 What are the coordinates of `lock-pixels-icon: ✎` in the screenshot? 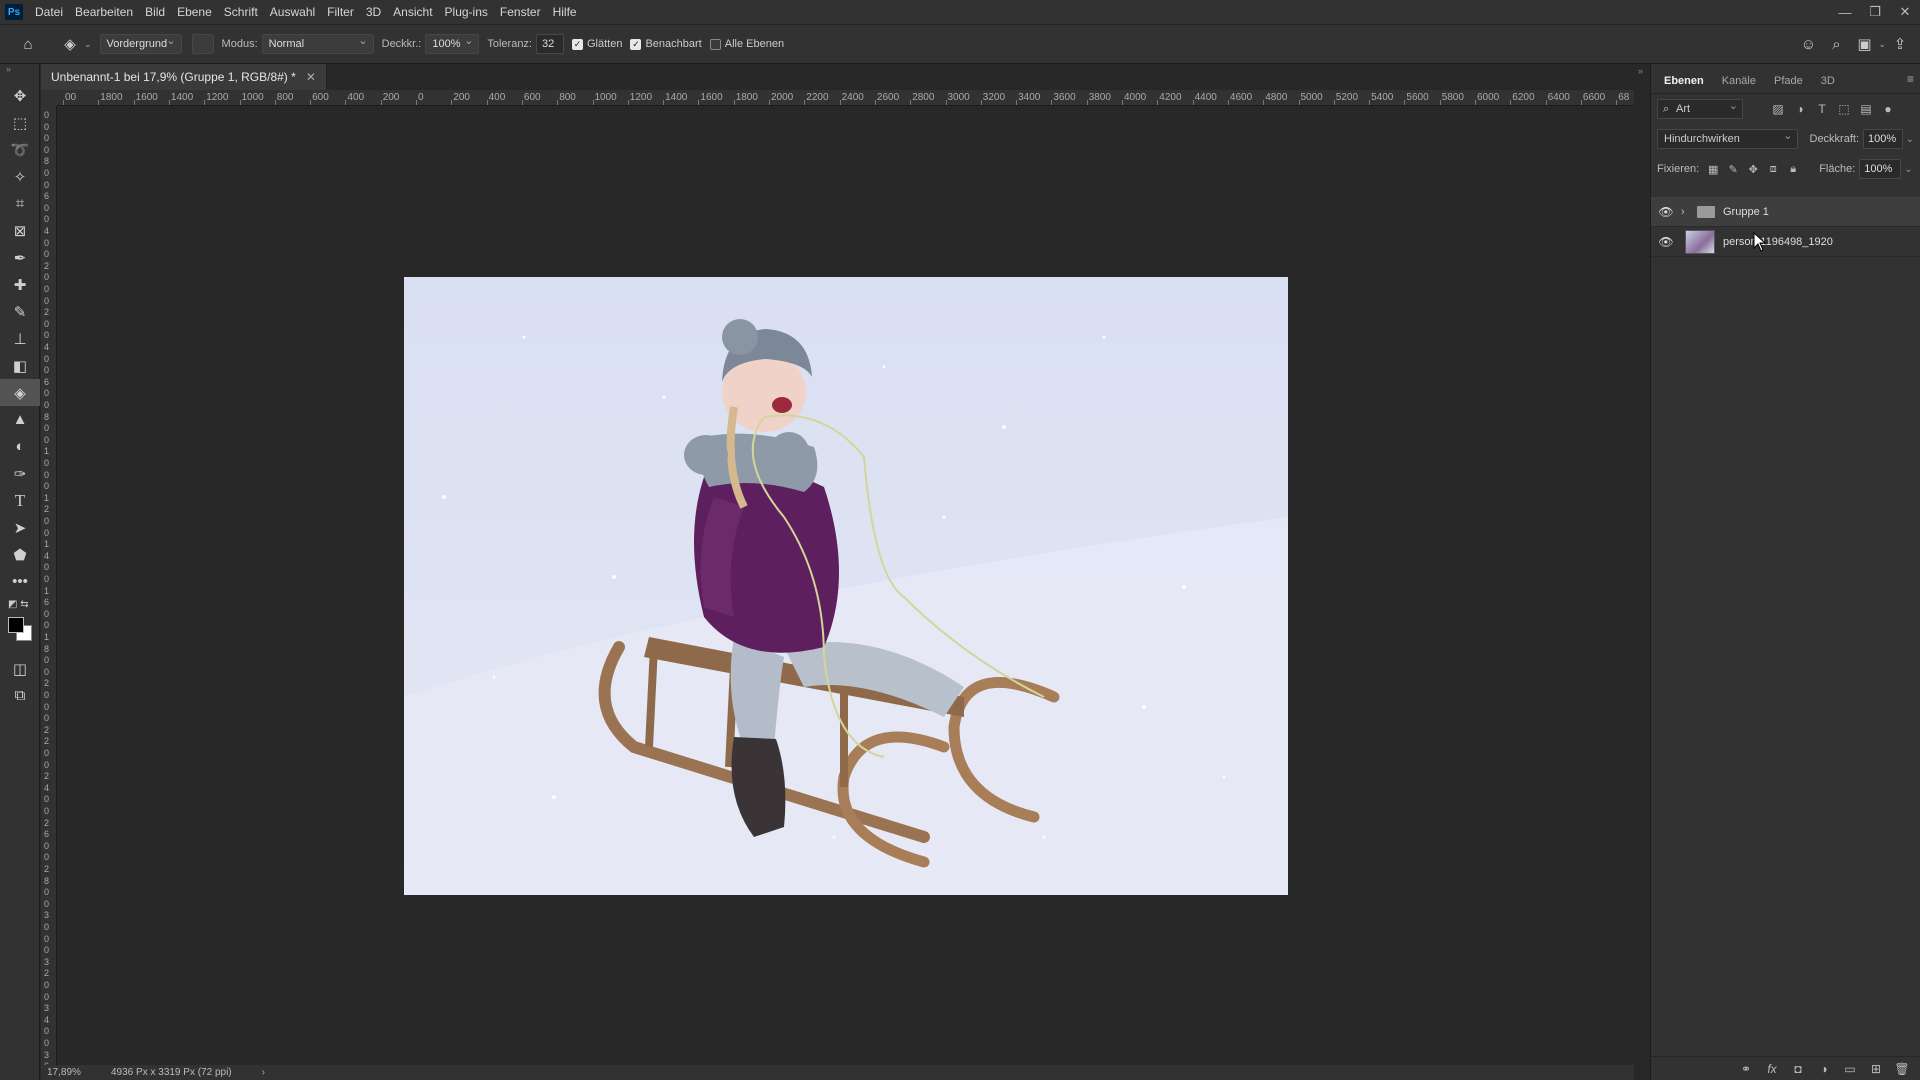 It's located at (1733, 169).